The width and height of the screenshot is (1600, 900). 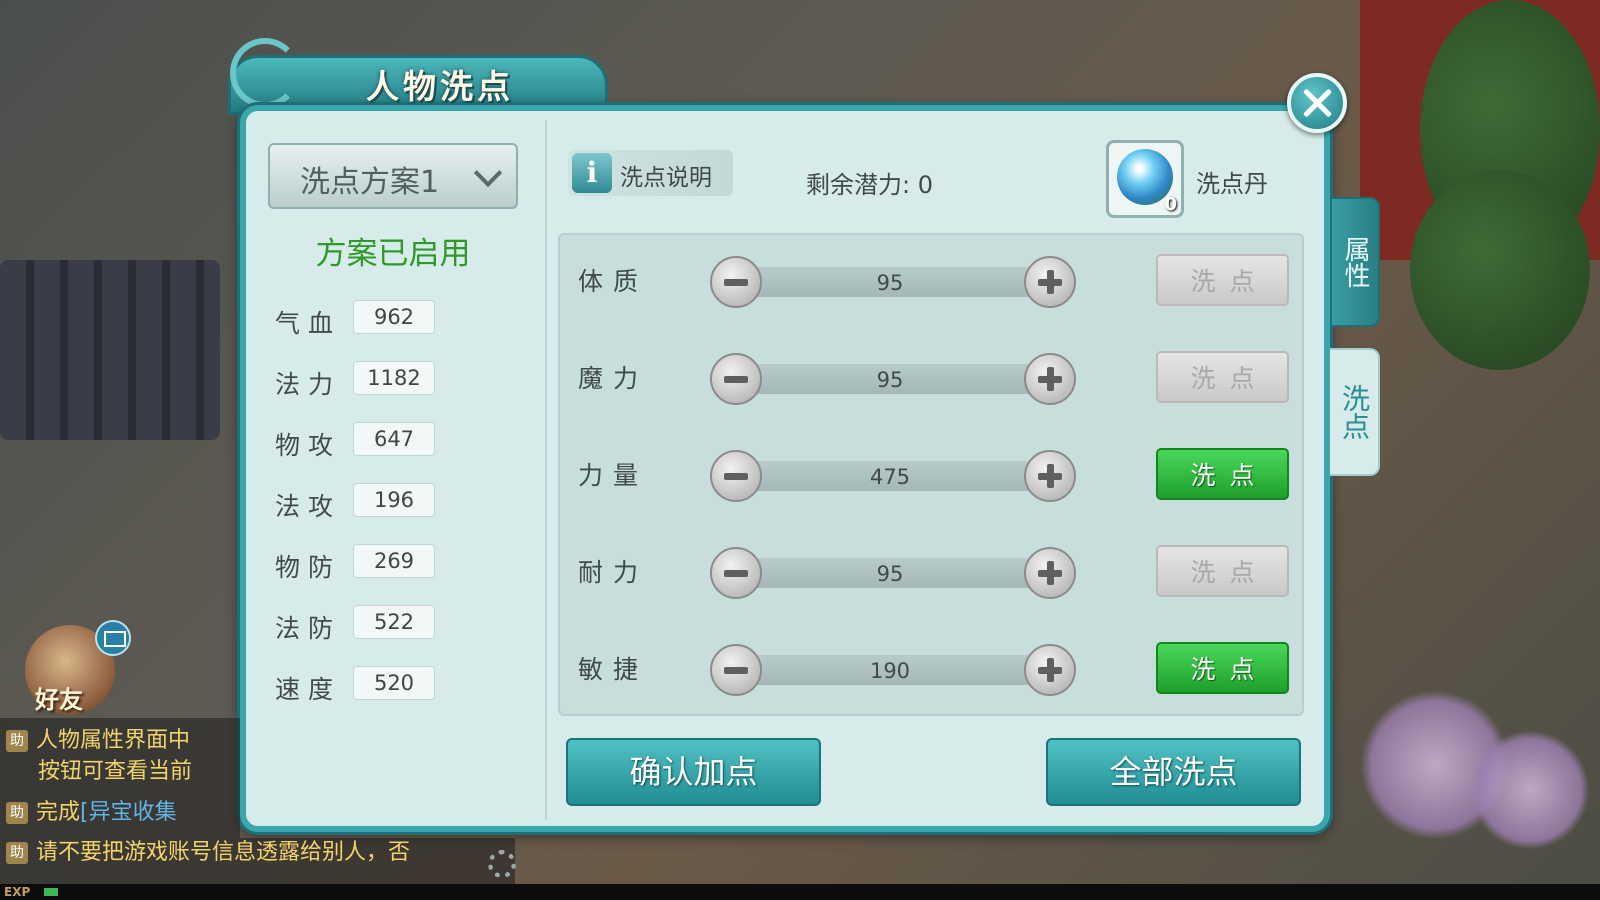 I want to click on chat-link: [异宝收集, so click(x=128, y=812).